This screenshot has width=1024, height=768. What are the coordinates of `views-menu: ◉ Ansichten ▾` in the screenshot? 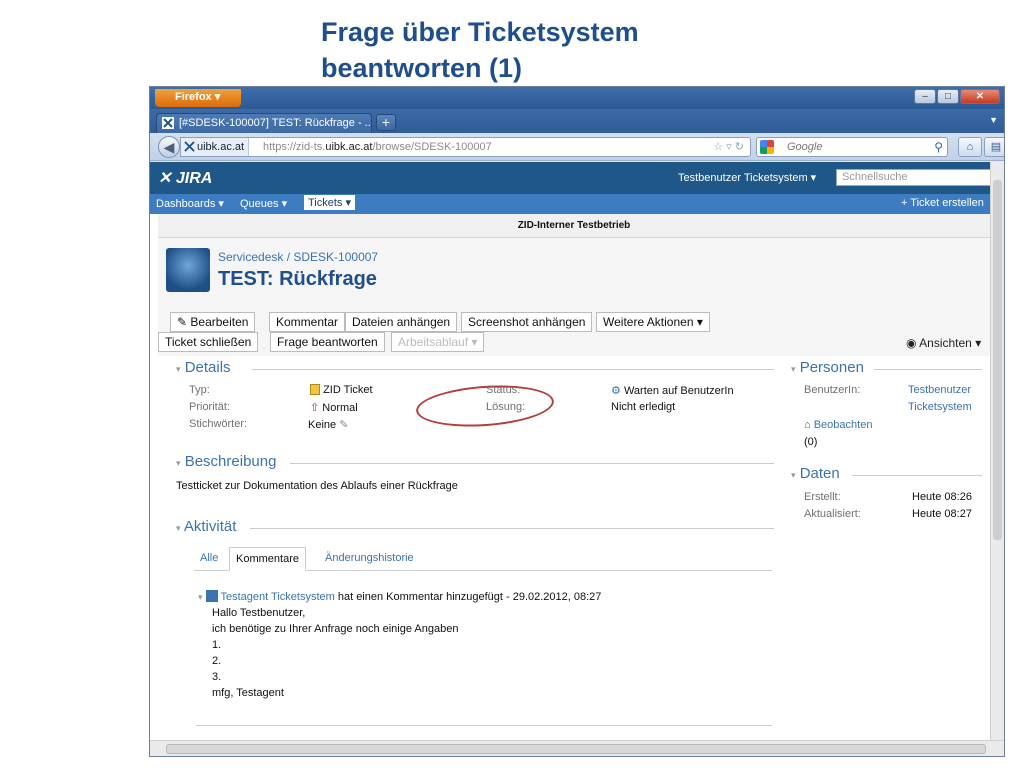 It's located at (943, 343).